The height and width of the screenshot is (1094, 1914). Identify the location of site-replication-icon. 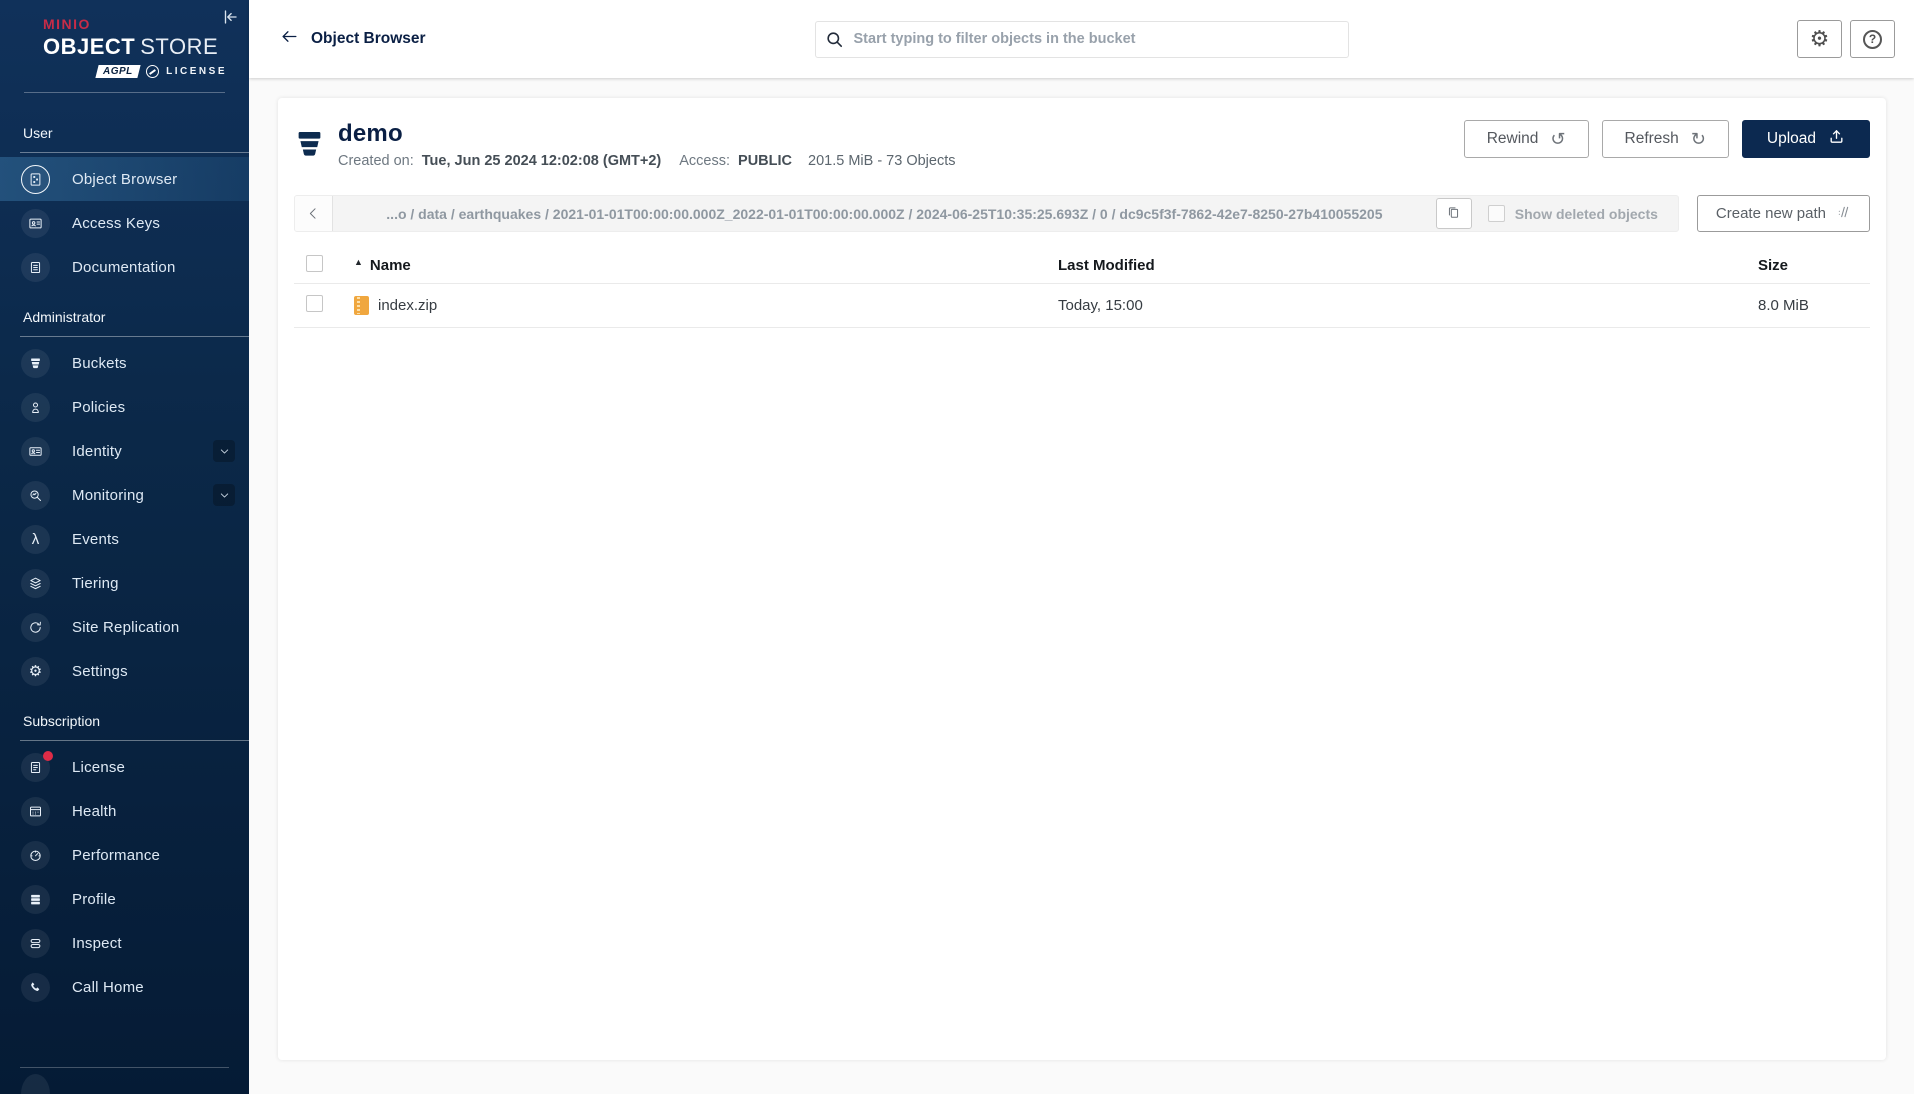
(35, 627).